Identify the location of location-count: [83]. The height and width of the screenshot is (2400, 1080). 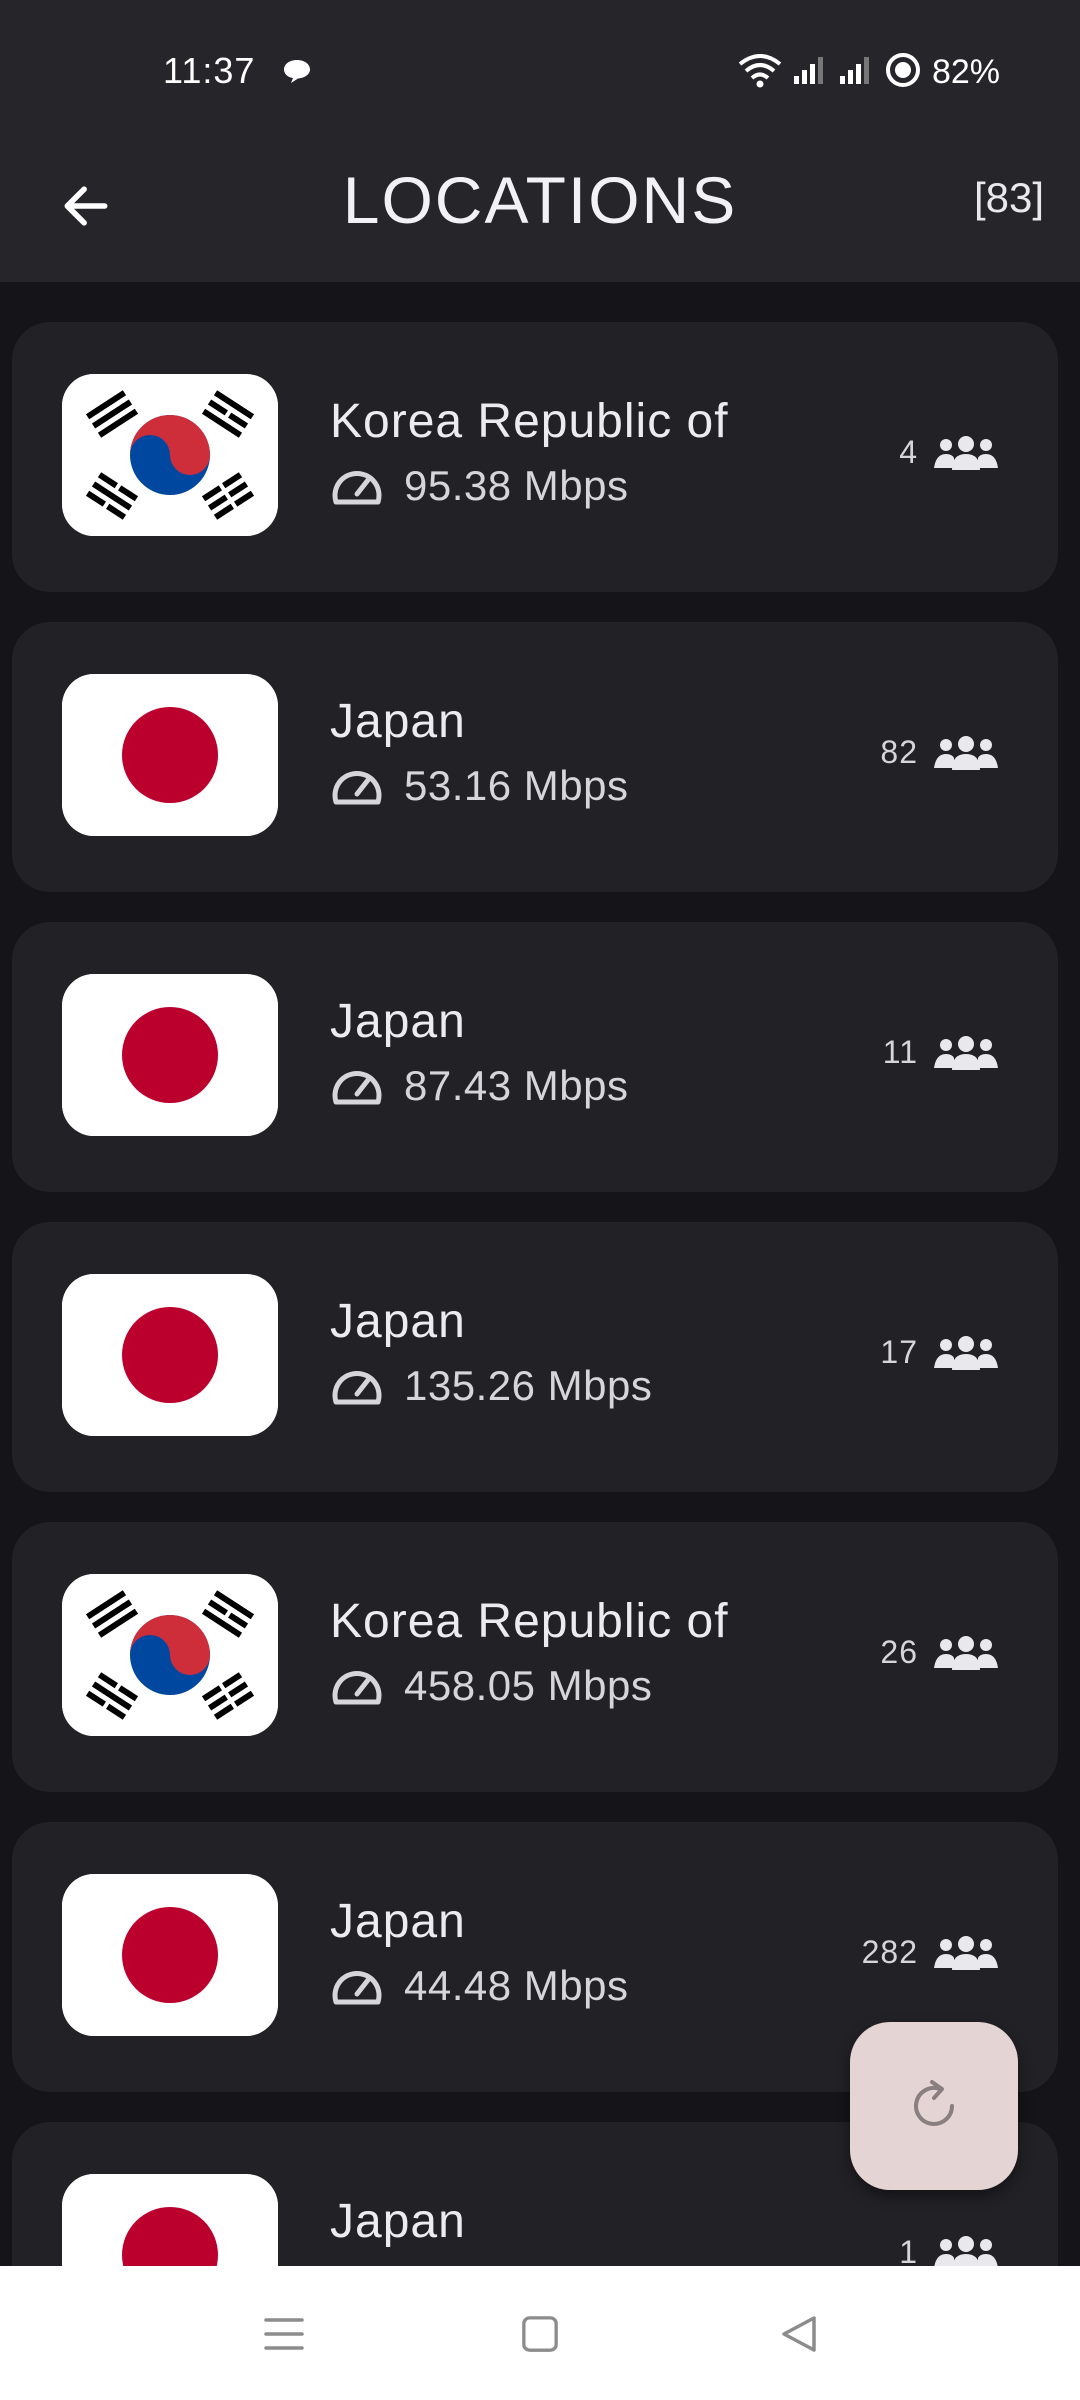
(1008, 197).